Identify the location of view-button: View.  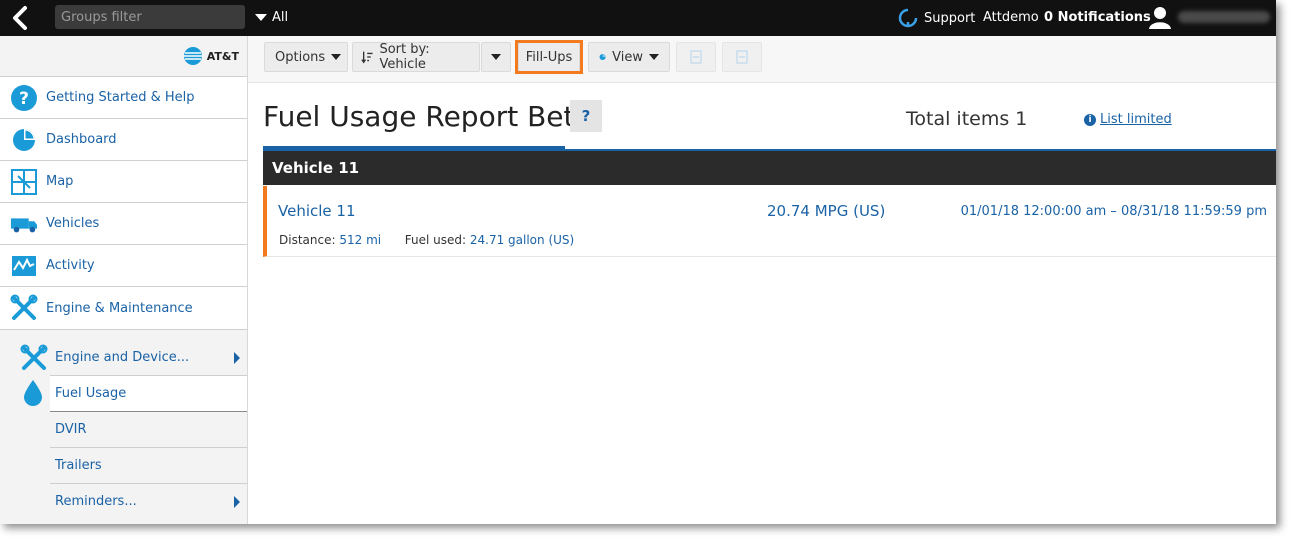
(629, 57).